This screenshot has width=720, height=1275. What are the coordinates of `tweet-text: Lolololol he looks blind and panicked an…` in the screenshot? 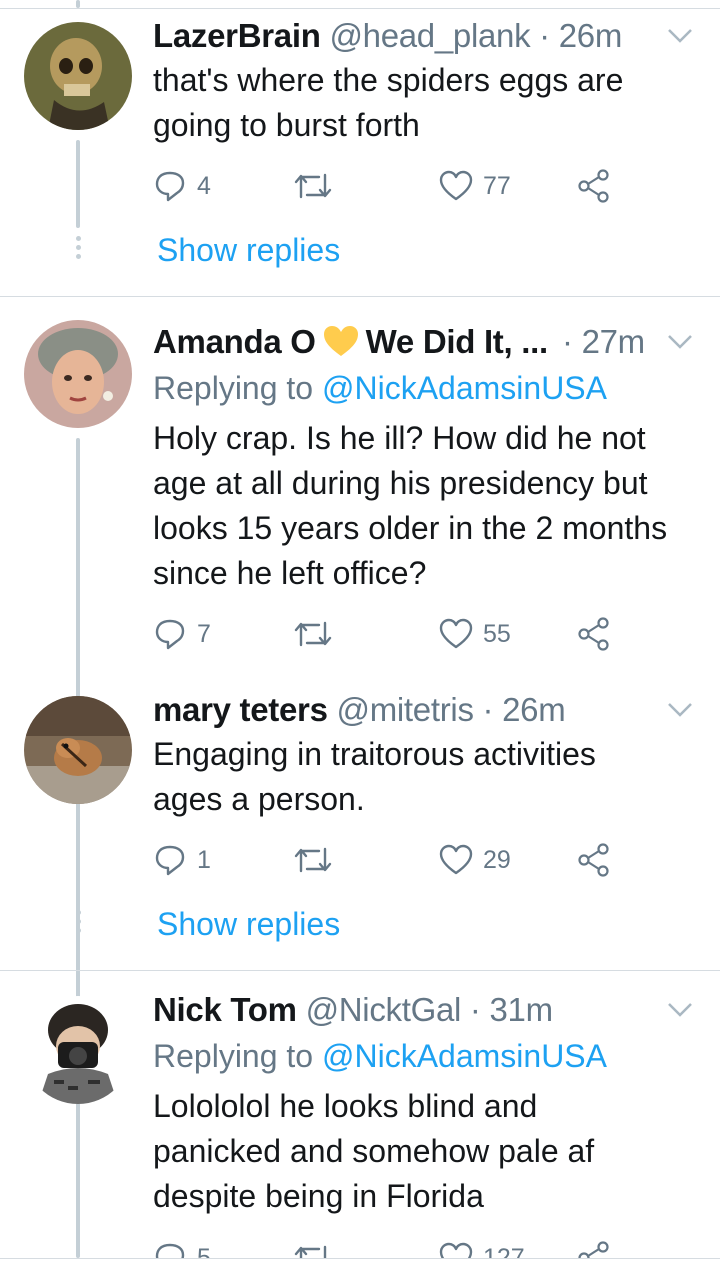 It's located at (433, 1151).